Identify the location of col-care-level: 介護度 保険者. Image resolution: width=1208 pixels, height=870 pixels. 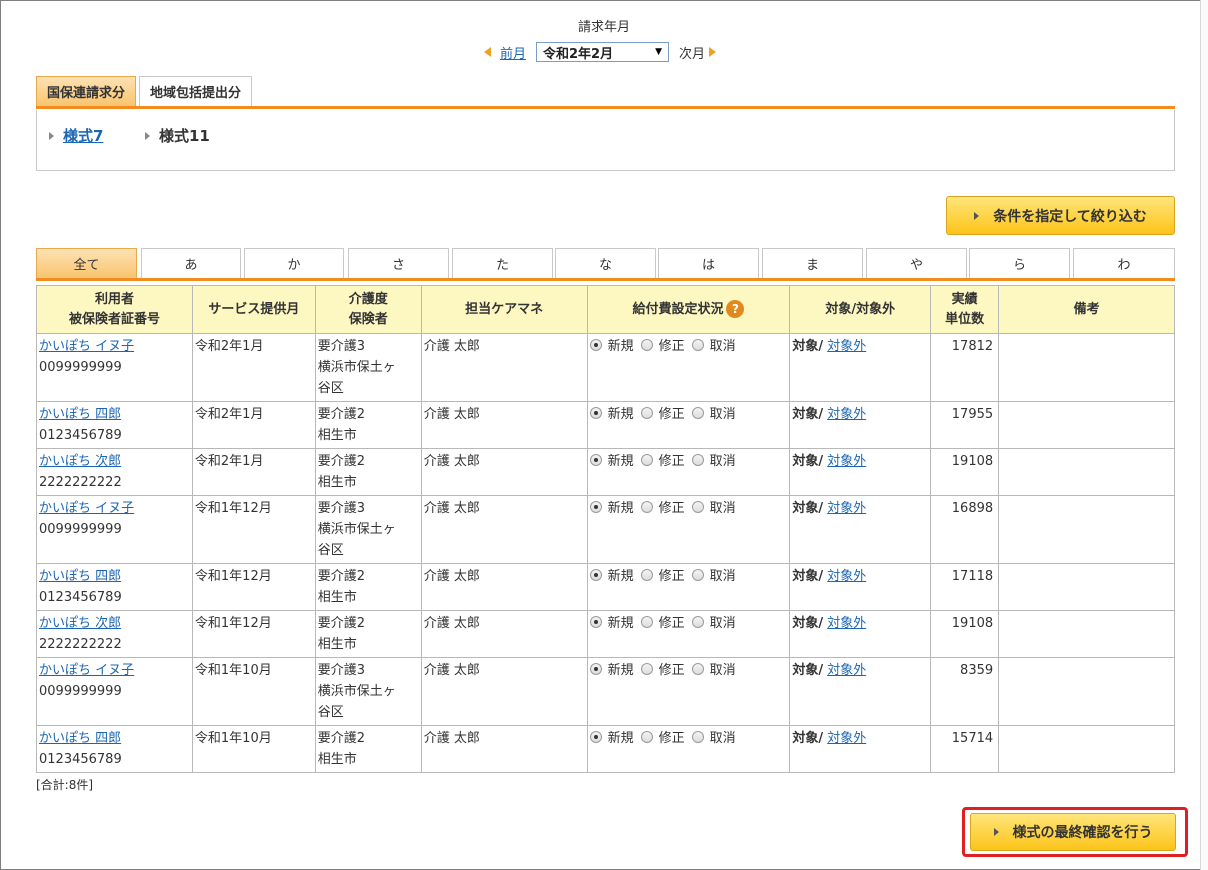
(368, 309).